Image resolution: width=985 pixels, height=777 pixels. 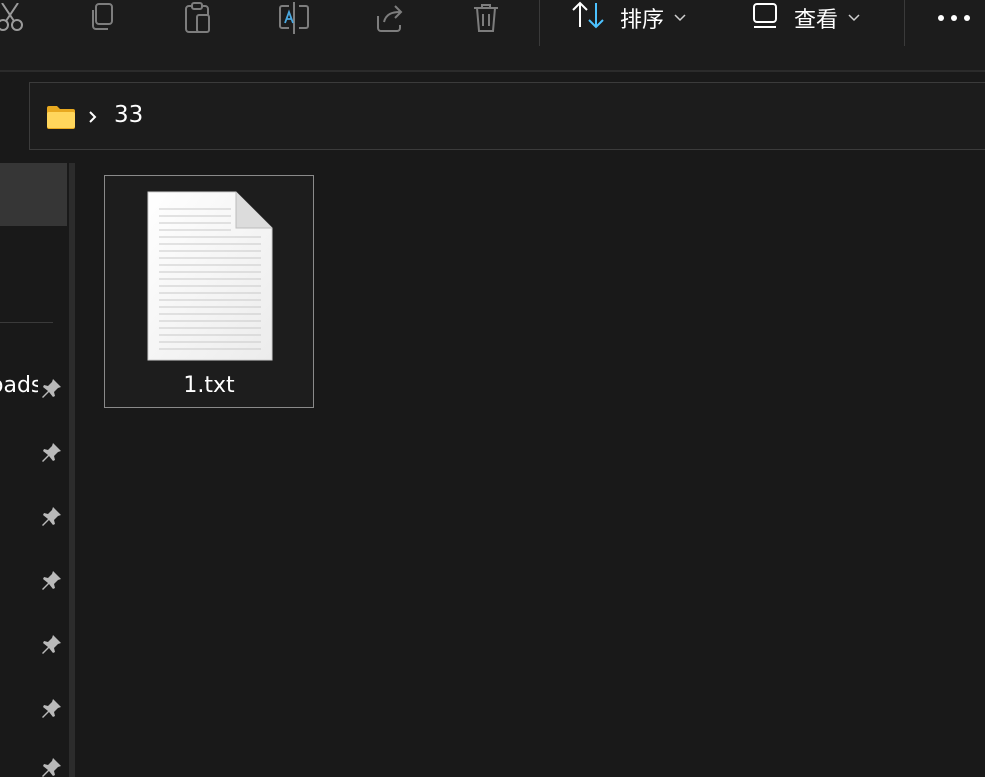 I want to click on command-bar: 排序 查看, so click(x=492, y=35).